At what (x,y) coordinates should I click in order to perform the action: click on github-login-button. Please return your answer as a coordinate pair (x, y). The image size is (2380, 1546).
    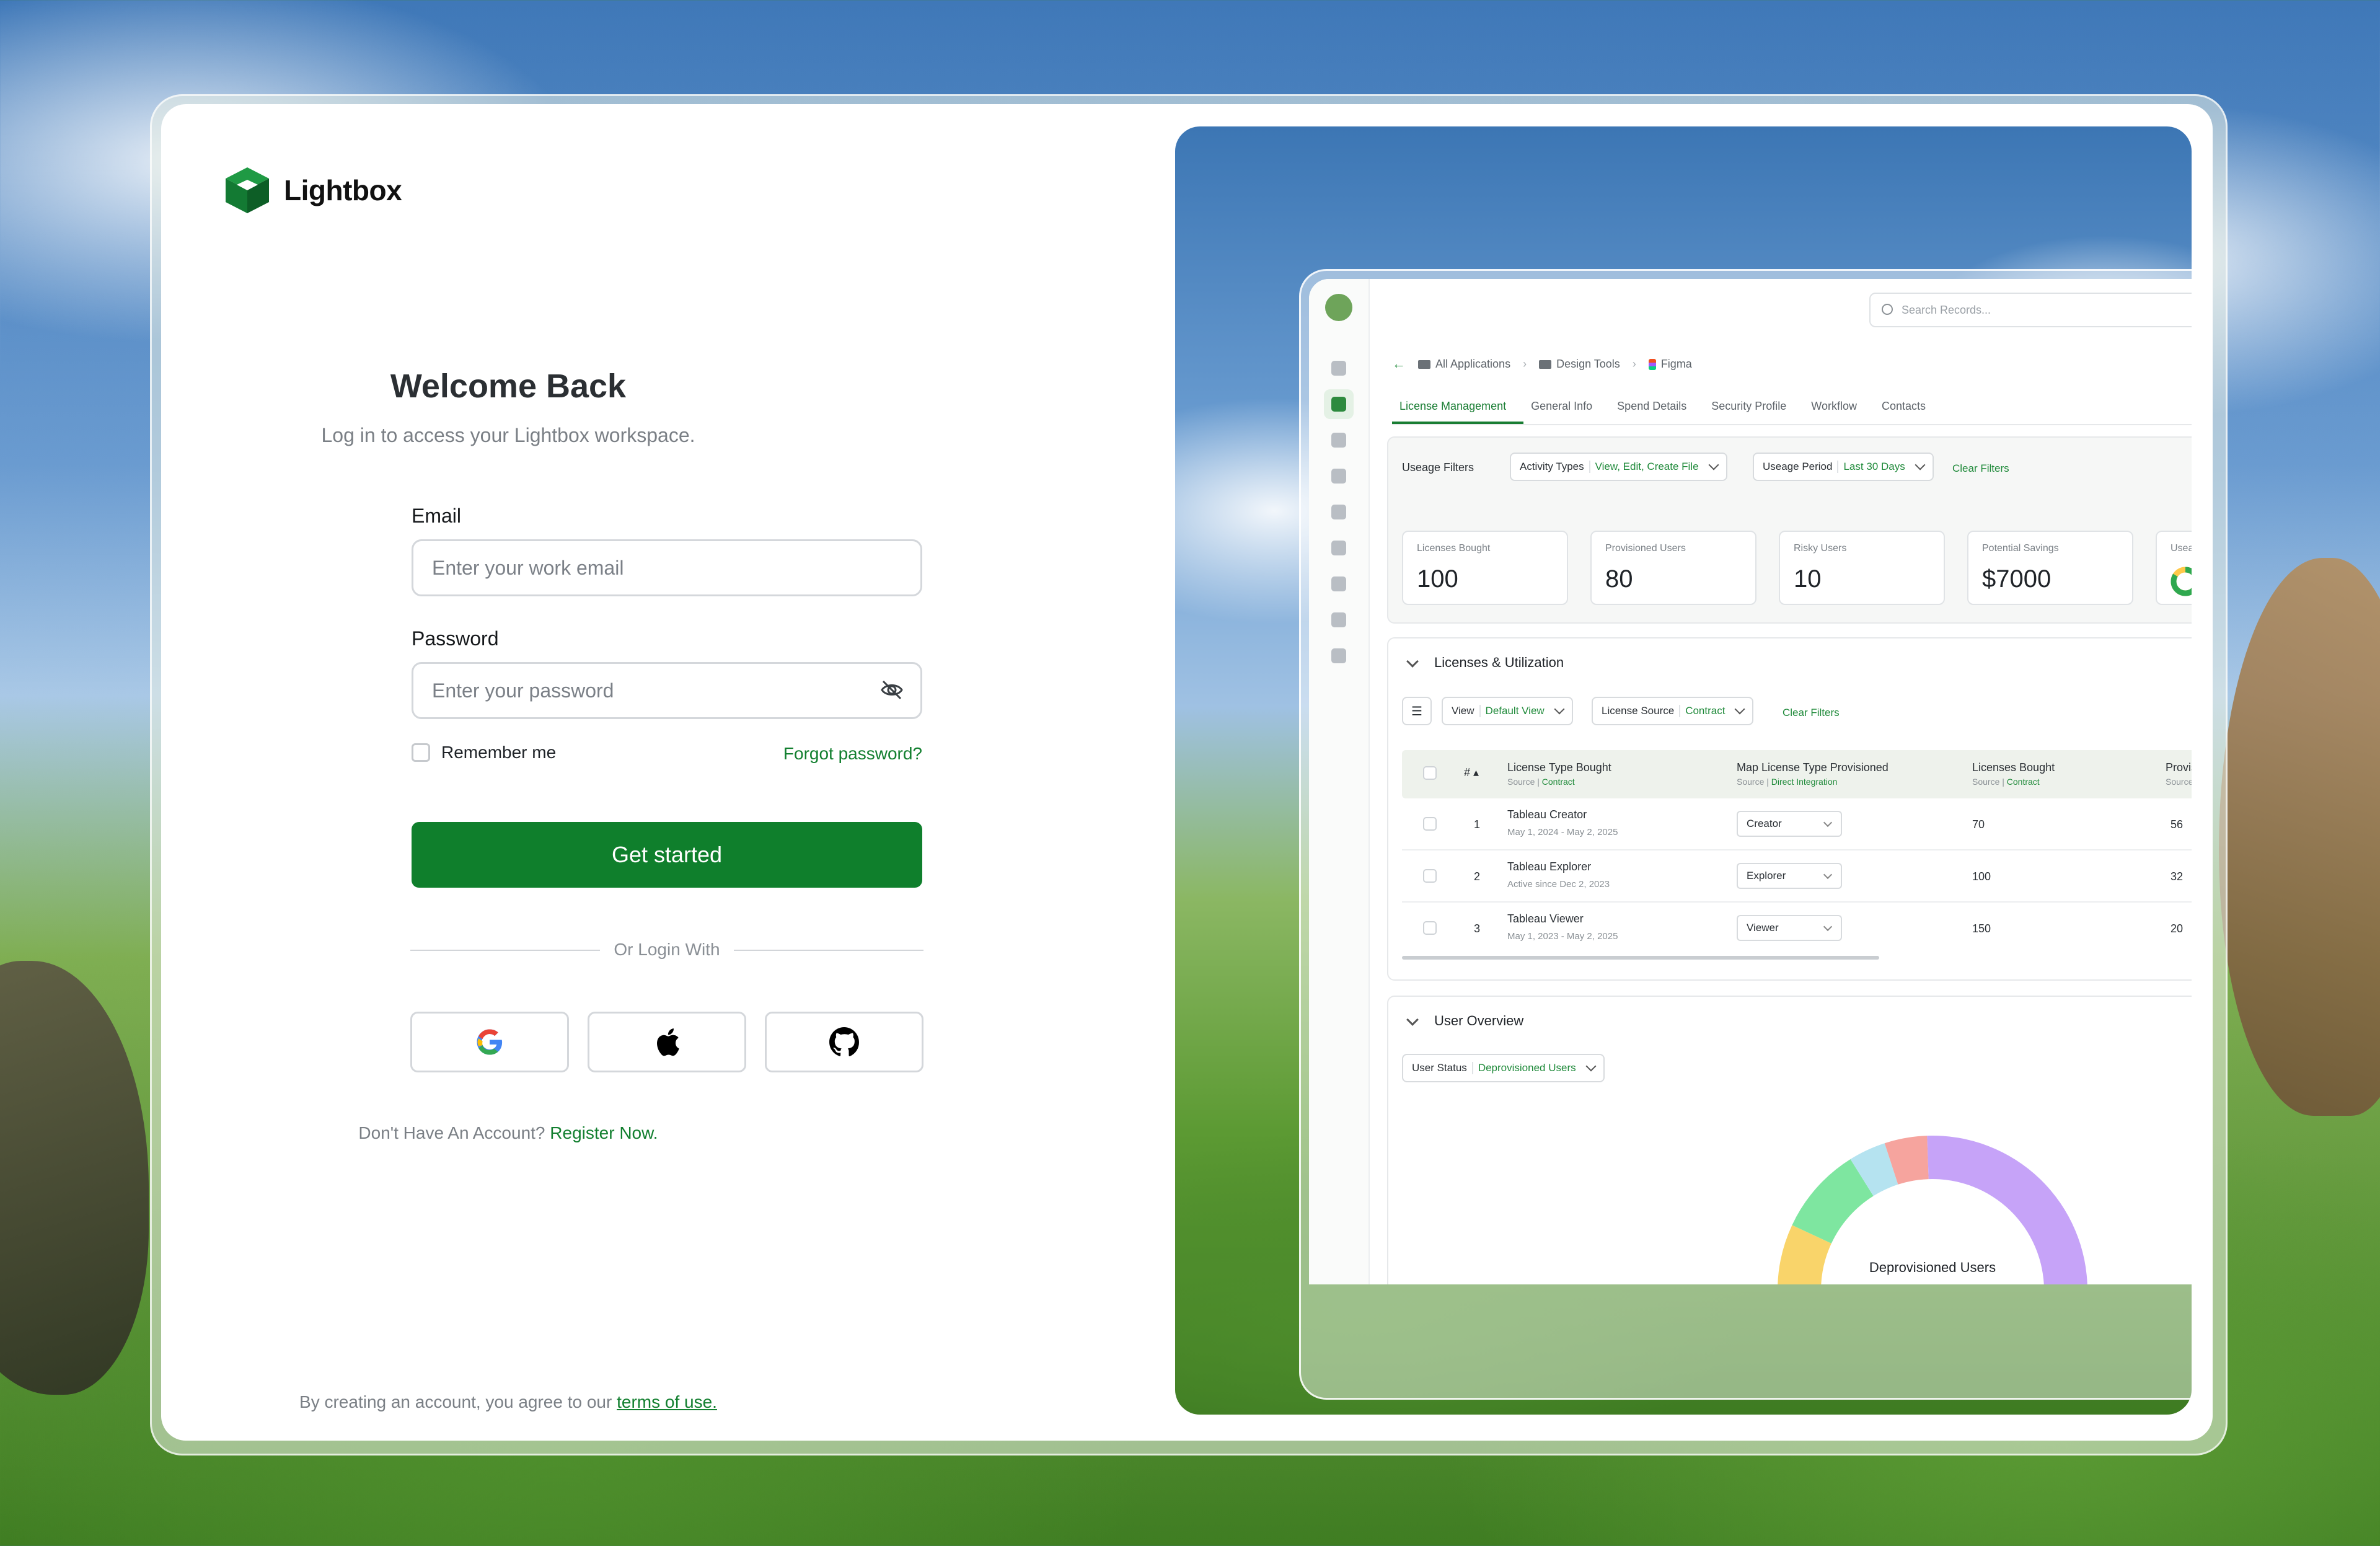
    Looking at the image, I should click on (844, 1042).